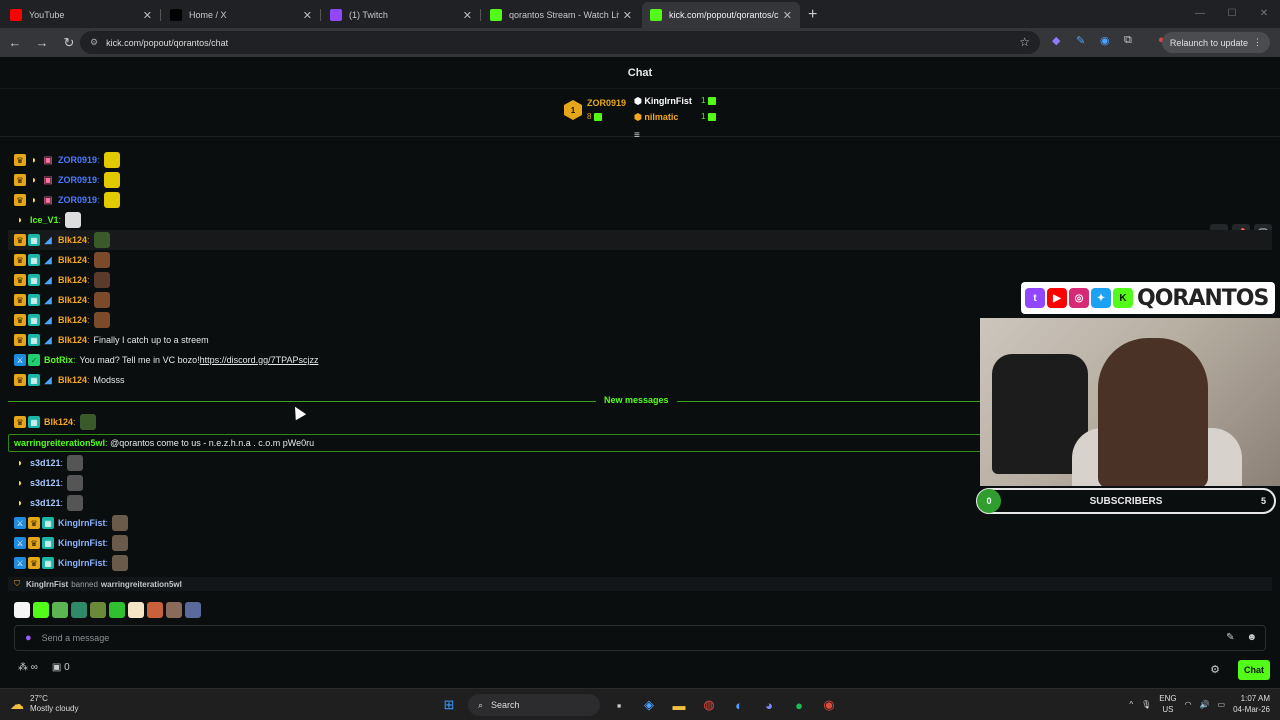 The width and height of the screenshot is (1280, 720). What do you see at coordinates (59, 443) in the screenshot?
I see `username: warringreiteration5wl` at bounding box center [59, 443].